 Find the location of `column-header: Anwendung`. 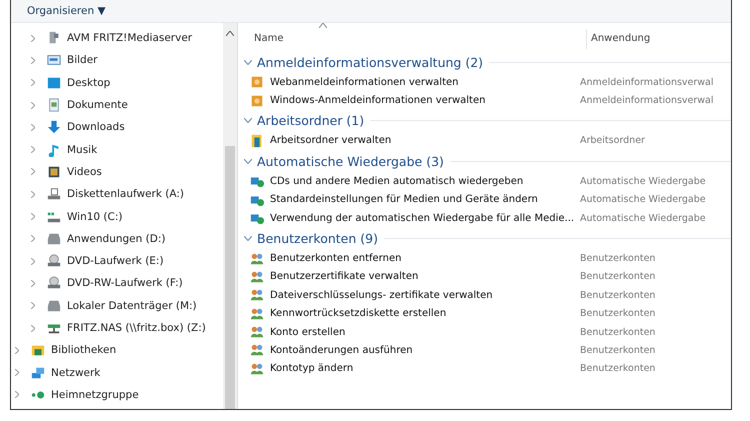

column-header: Anwendung is located at coordinates (658, 39).